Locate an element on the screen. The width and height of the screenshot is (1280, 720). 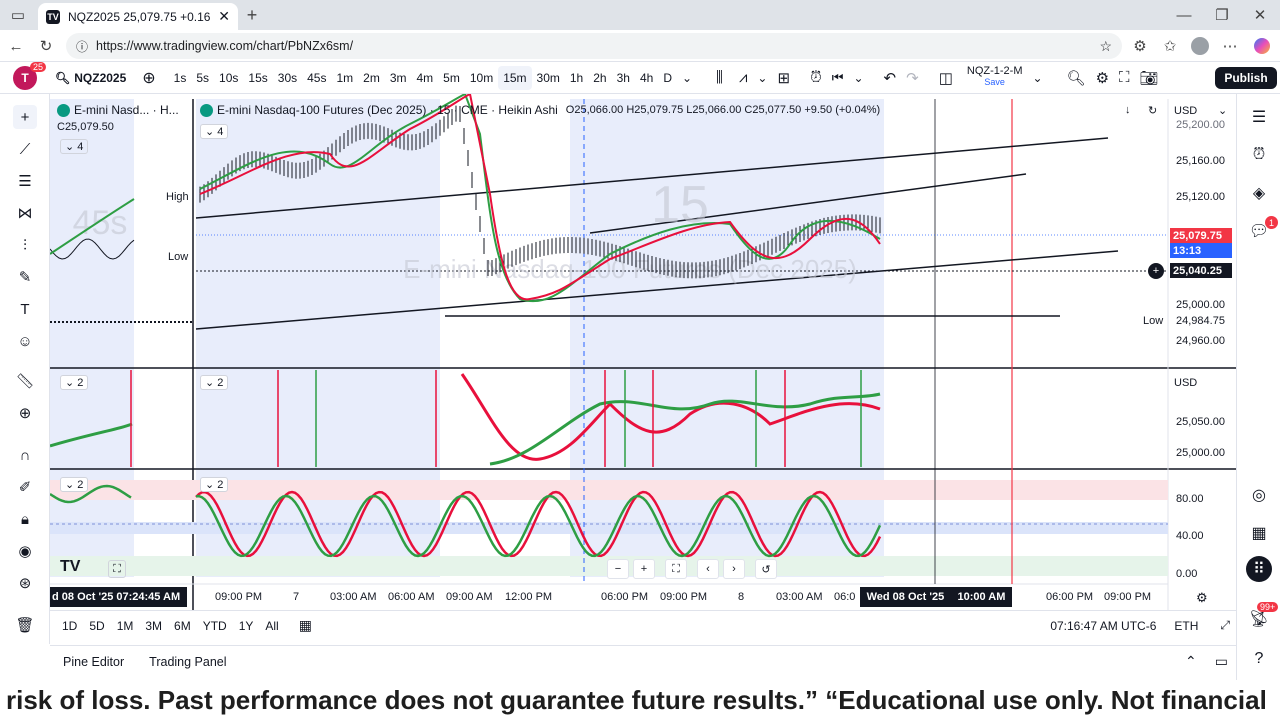
interval-5s: 5s is located at coordinates (202, 78).